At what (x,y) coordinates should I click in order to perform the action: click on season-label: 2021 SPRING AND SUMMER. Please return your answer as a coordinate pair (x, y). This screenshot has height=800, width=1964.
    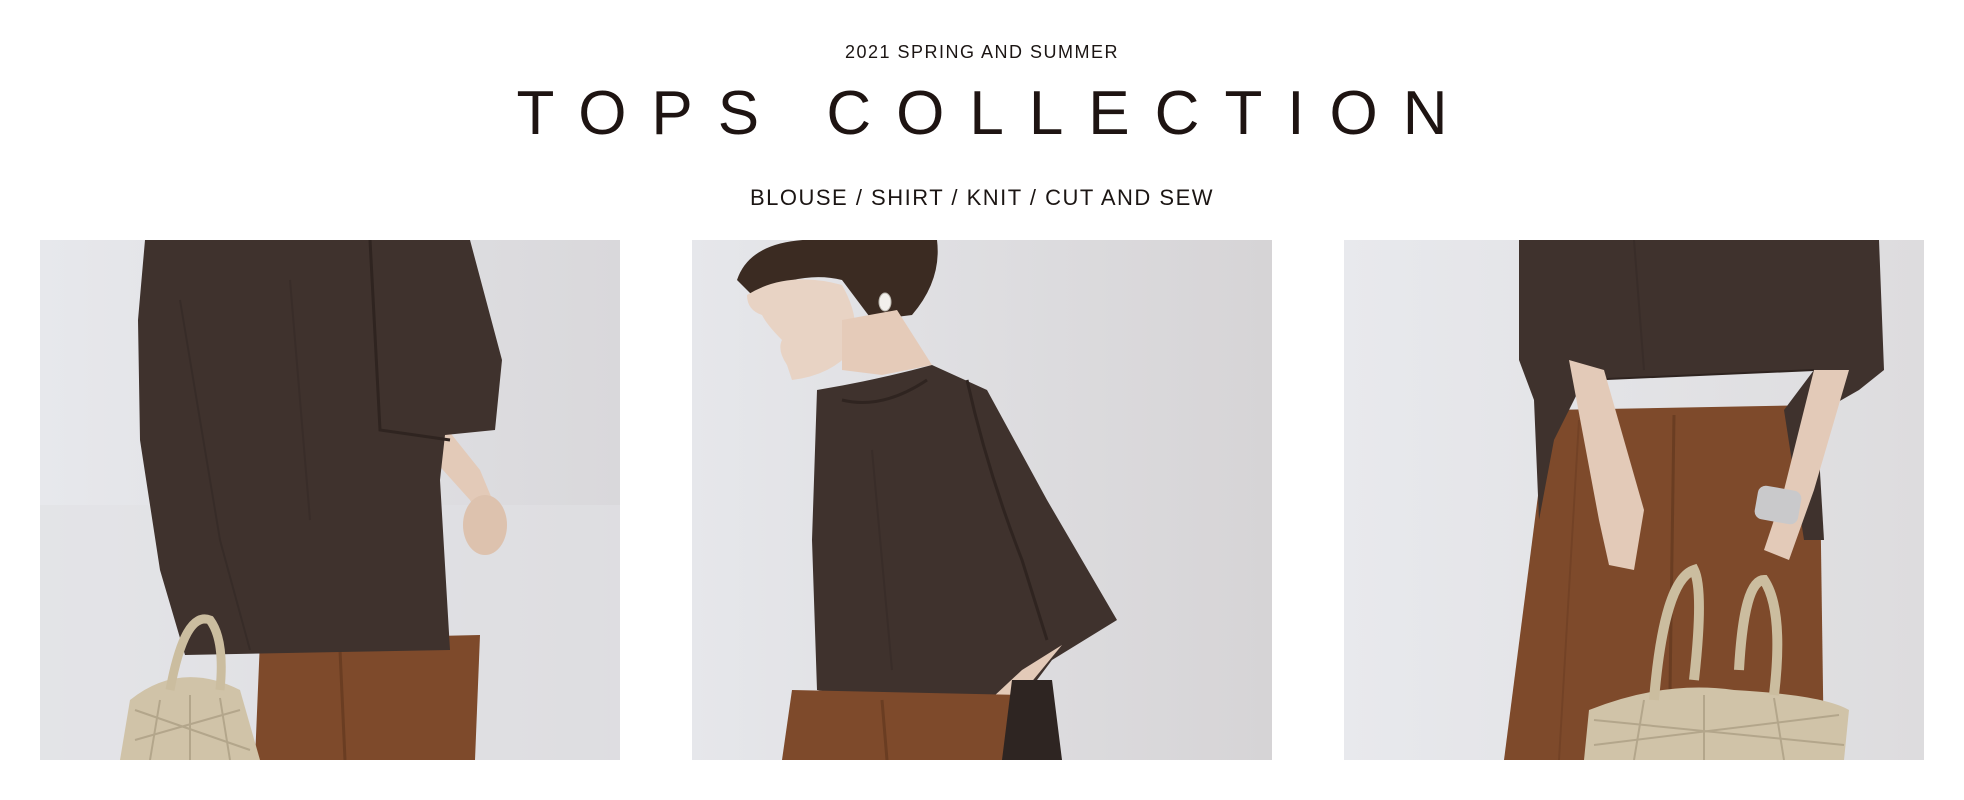
    Looking at the image, I should click on (982, 52).